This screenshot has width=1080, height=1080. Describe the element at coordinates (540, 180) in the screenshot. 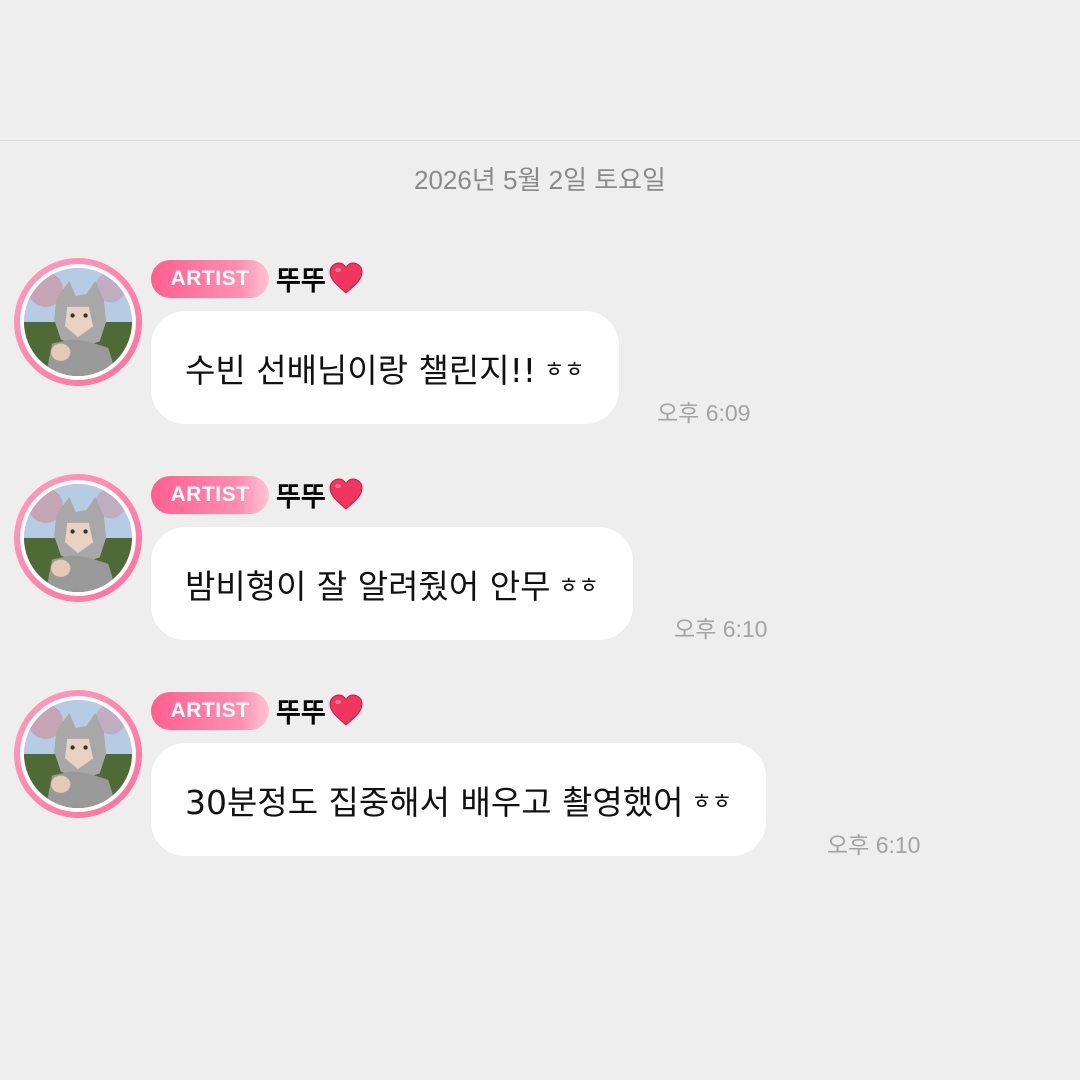

I see `date-divider: 2026년 5월 2일 토요일` at that location.